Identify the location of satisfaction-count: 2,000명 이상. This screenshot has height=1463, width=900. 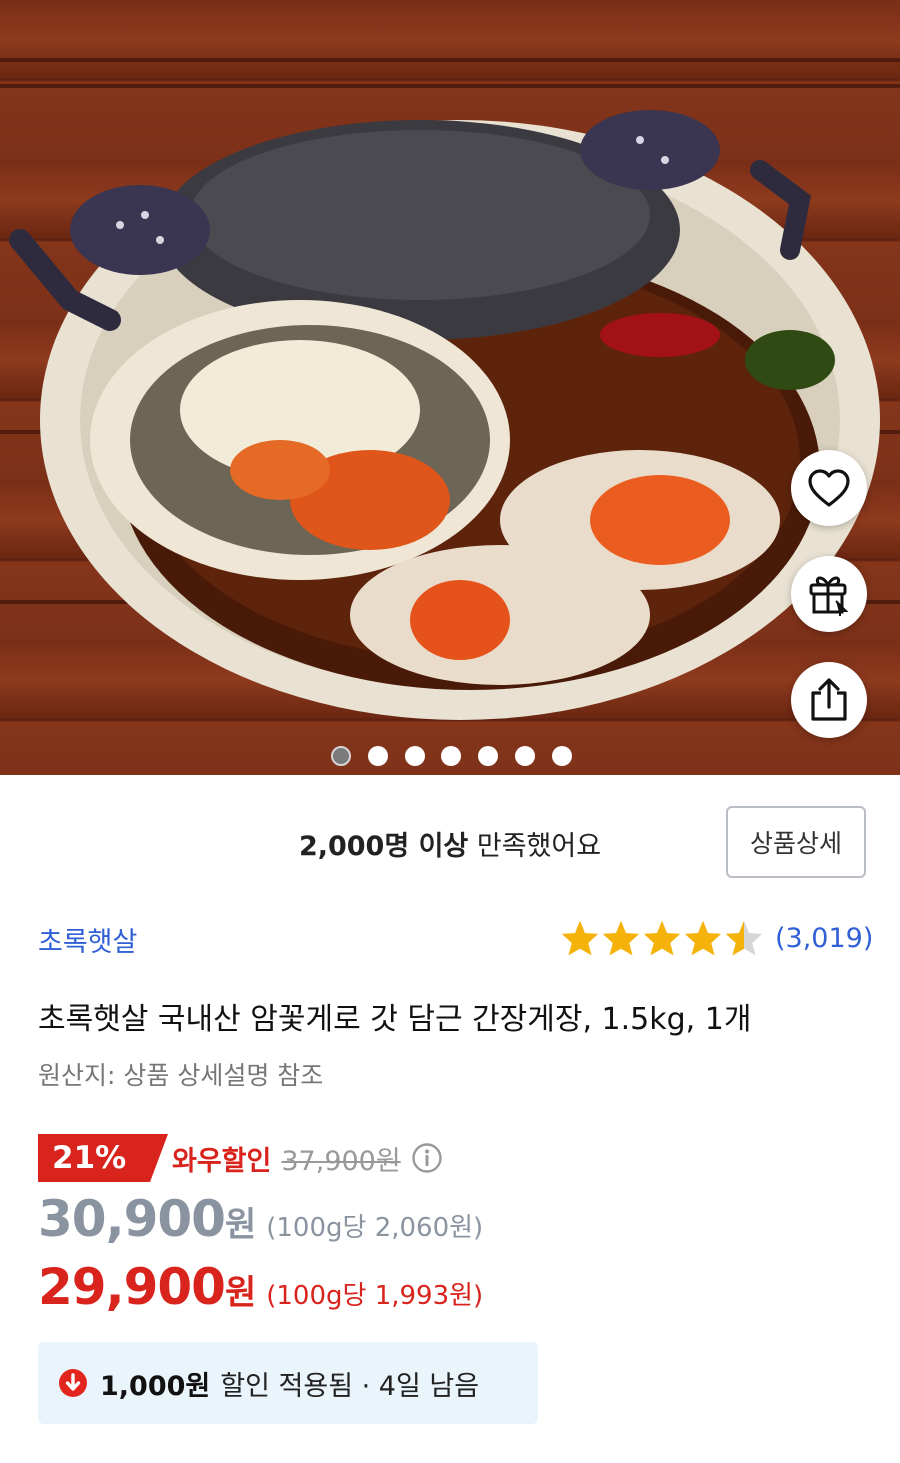
(383, 846).